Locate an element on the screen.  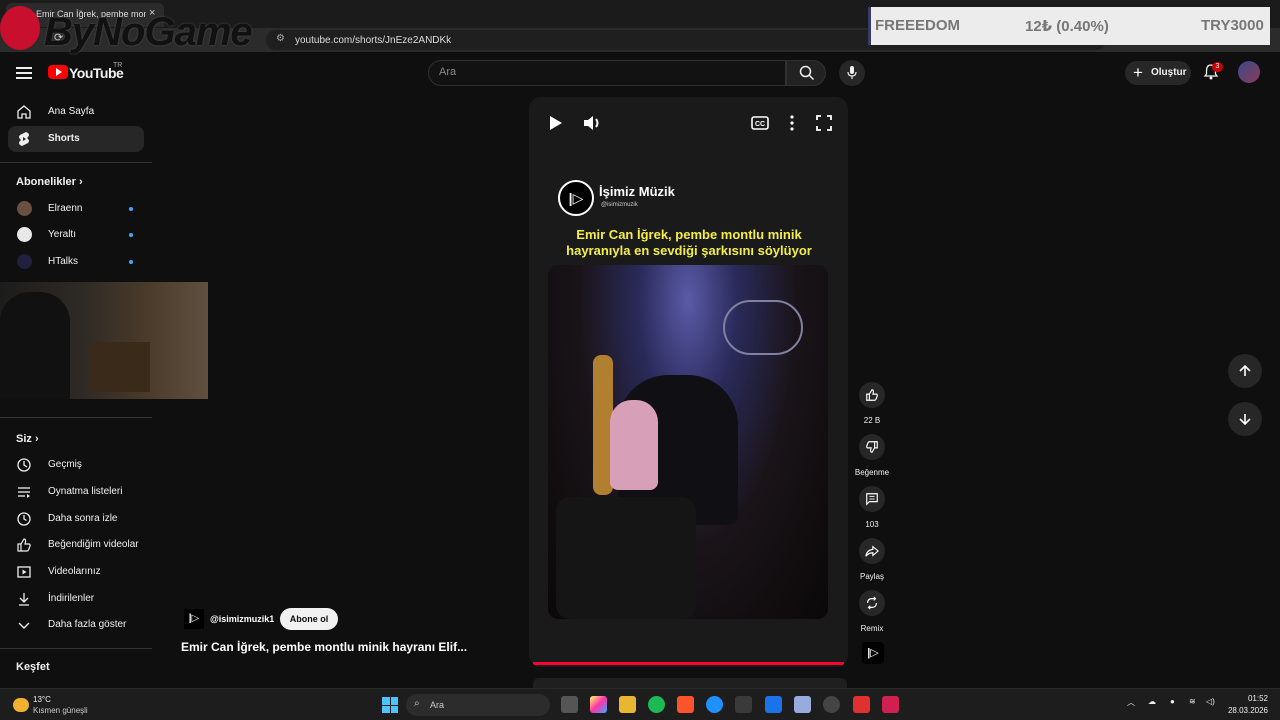
sidebar-item-show-more: Daha fazla göster is located at coordinates (76, 625).